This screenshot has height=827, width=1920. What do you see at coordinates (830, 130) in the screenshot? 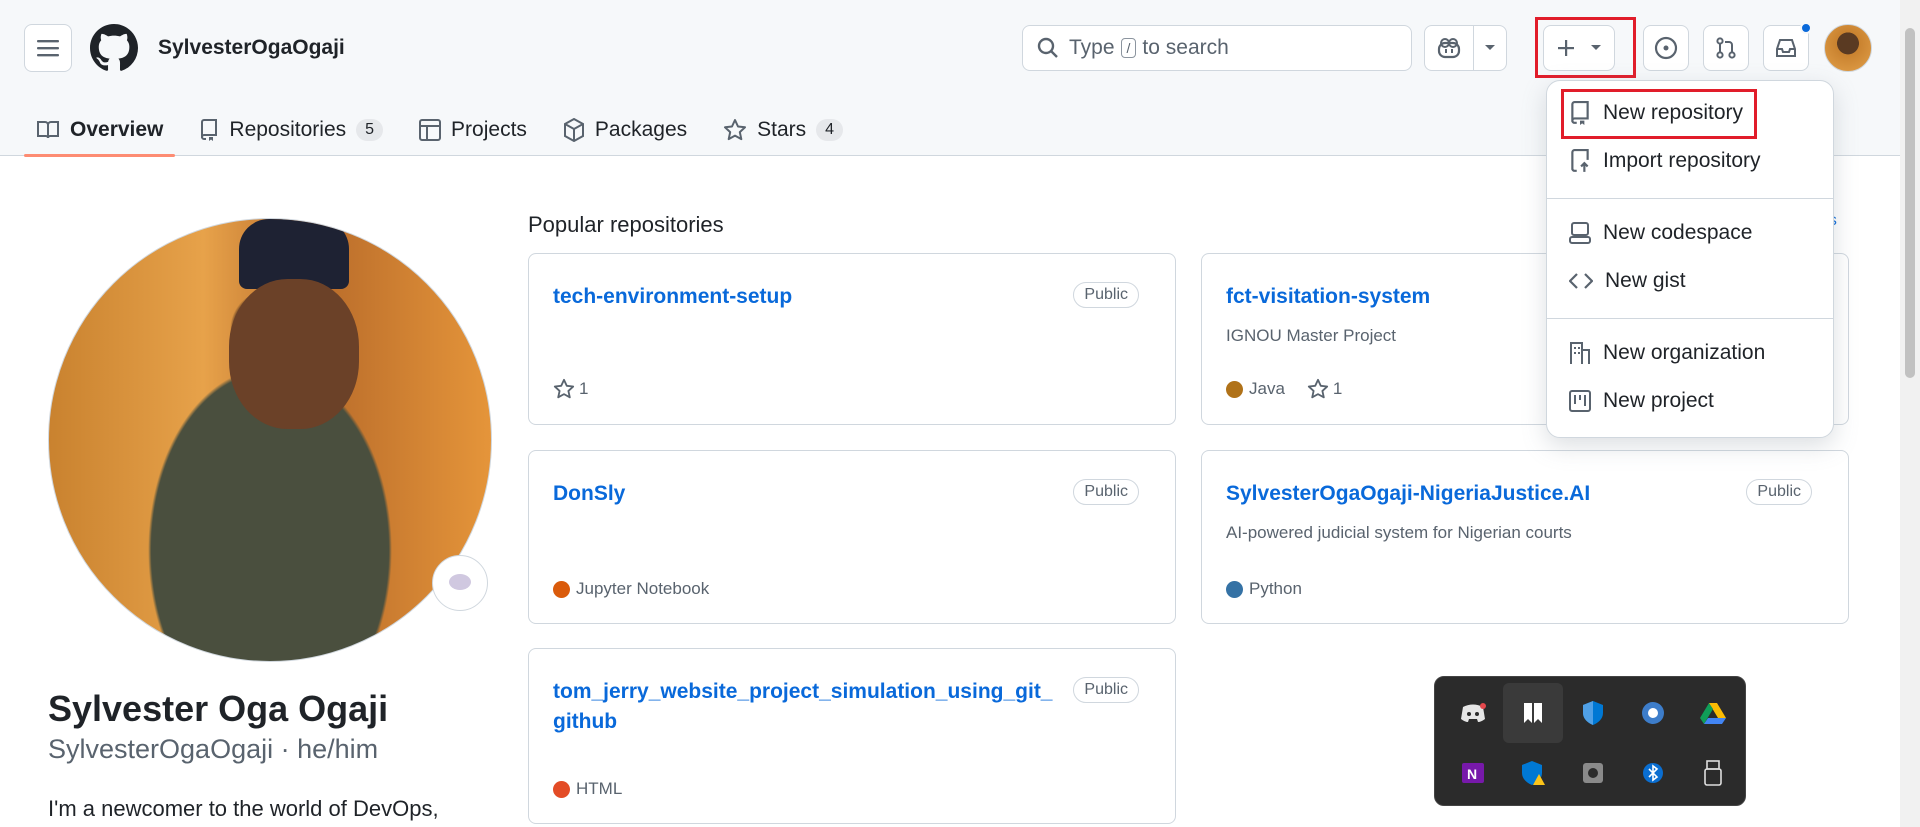
I see `stars-count: 4` at bounding box center [830, 130].